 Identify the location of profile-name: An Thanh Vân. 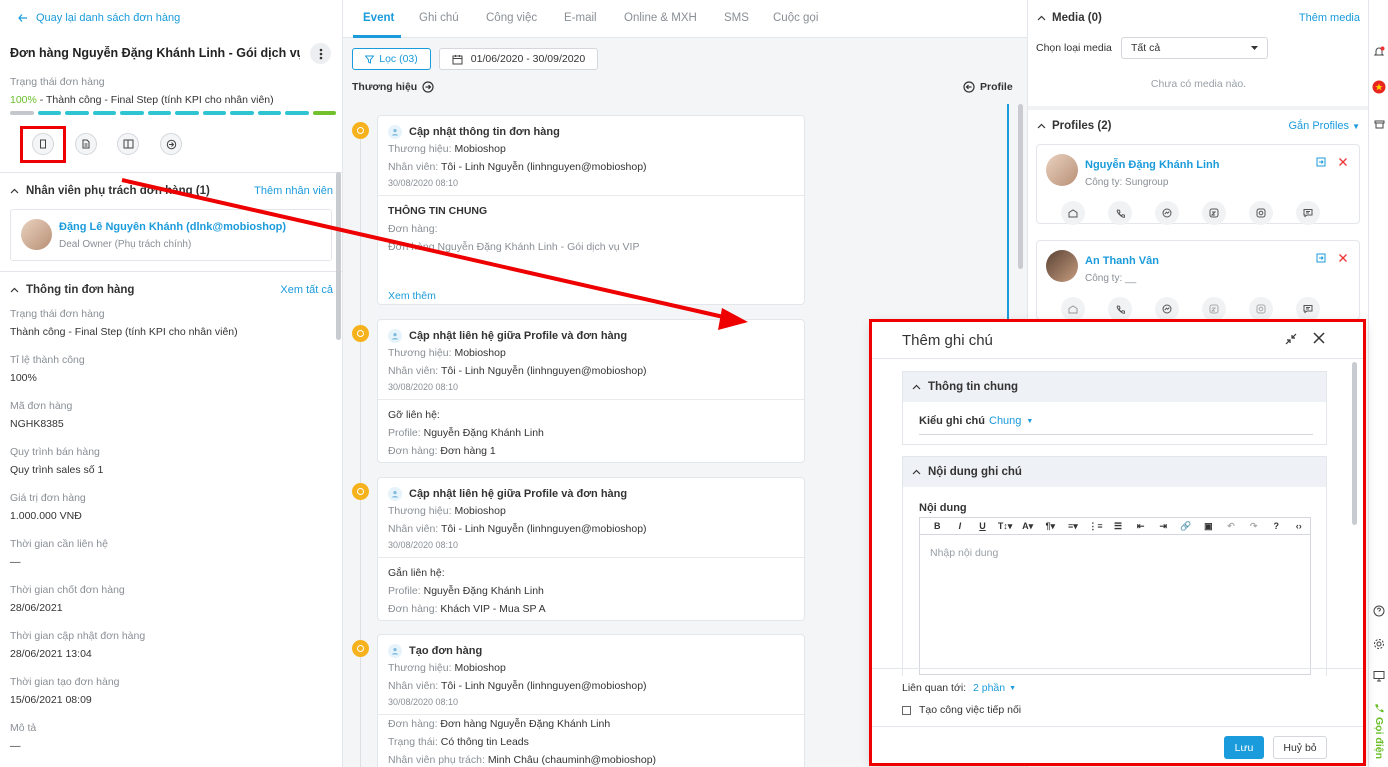
(1122, 261).